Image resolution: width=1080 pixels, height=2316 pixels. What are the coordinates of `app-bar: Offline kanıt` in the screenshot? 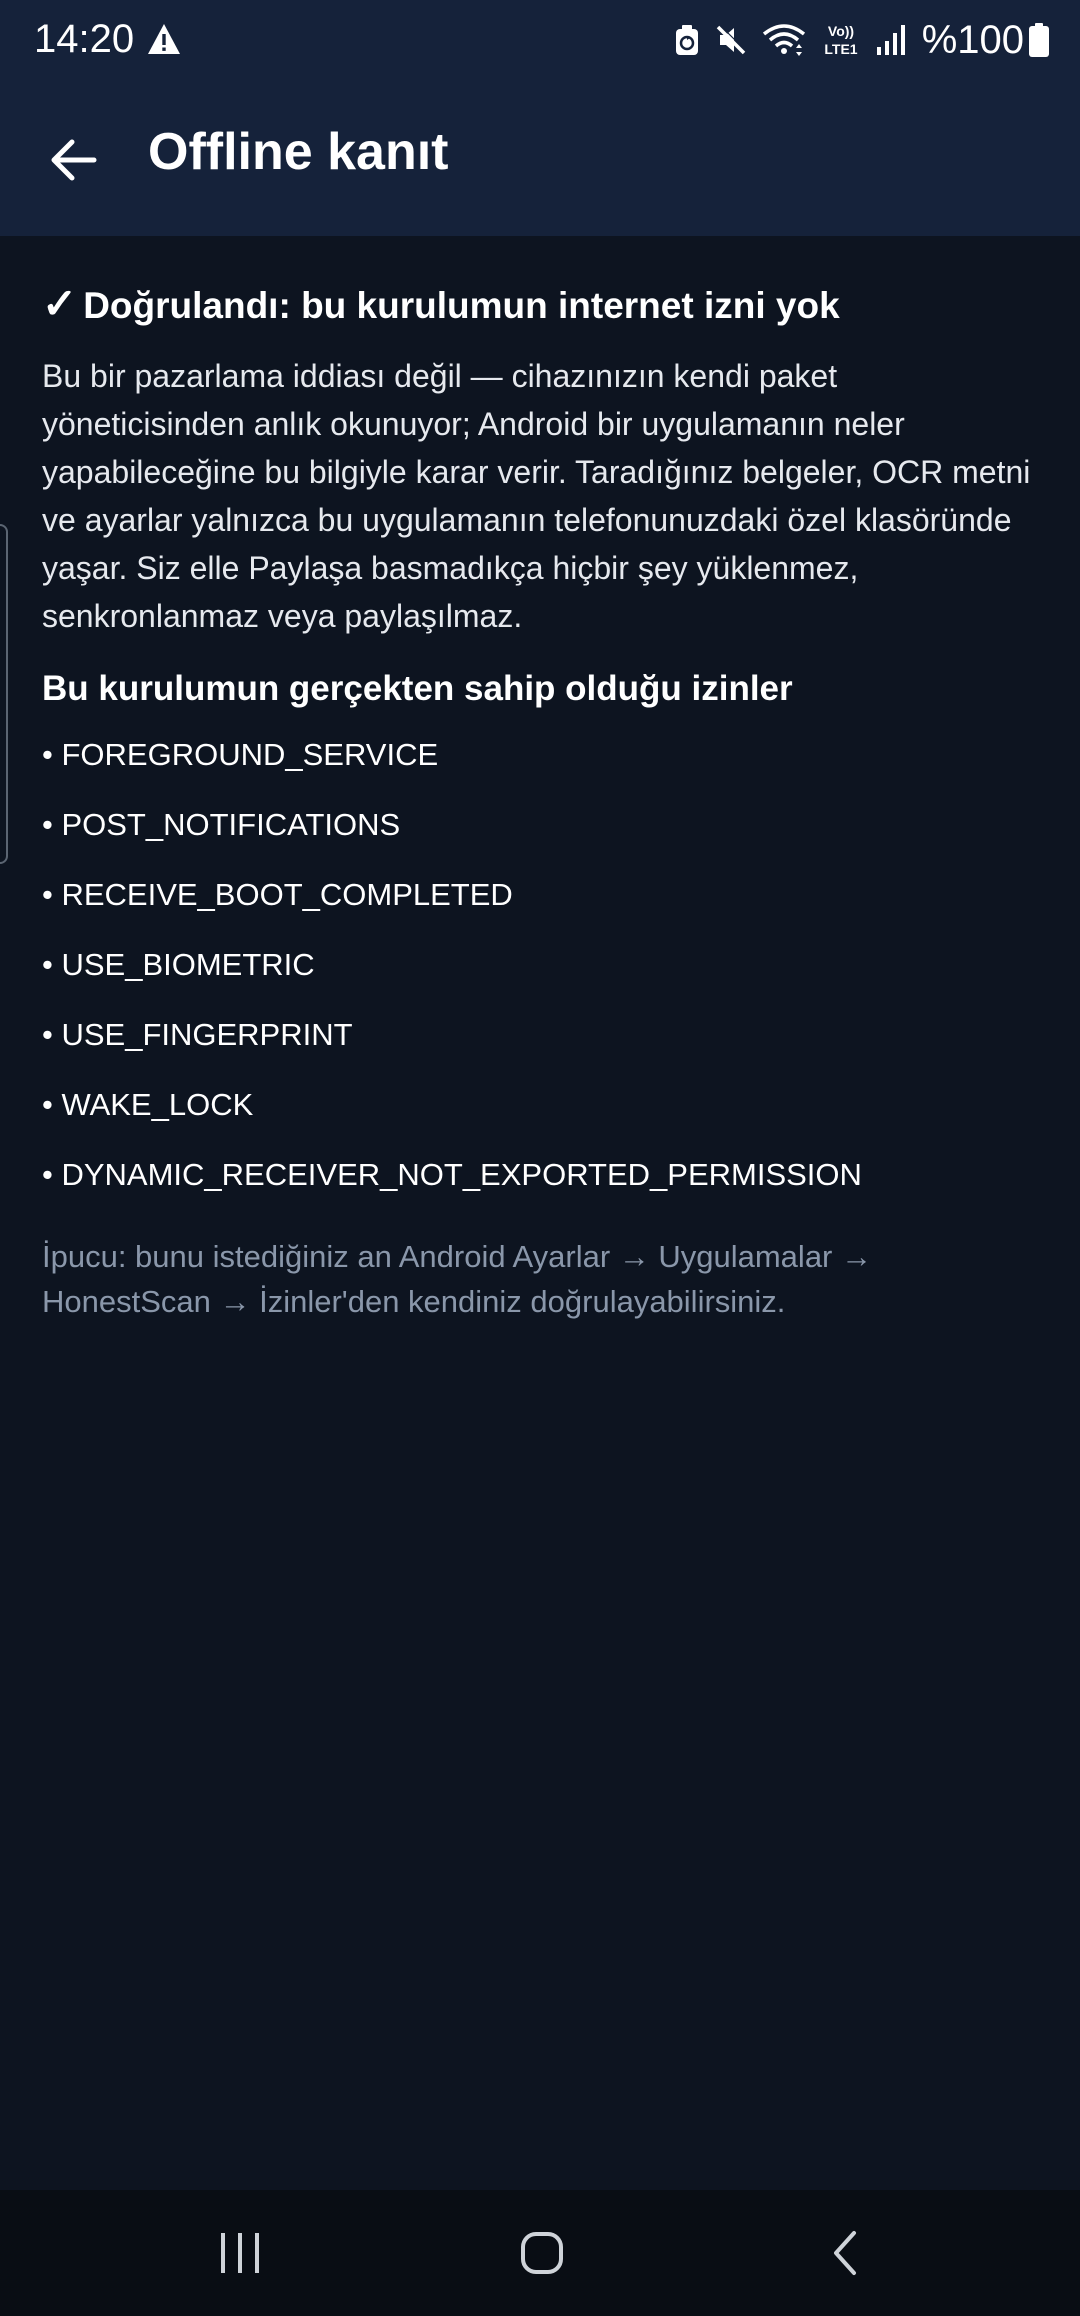 It's located at (540, 158).